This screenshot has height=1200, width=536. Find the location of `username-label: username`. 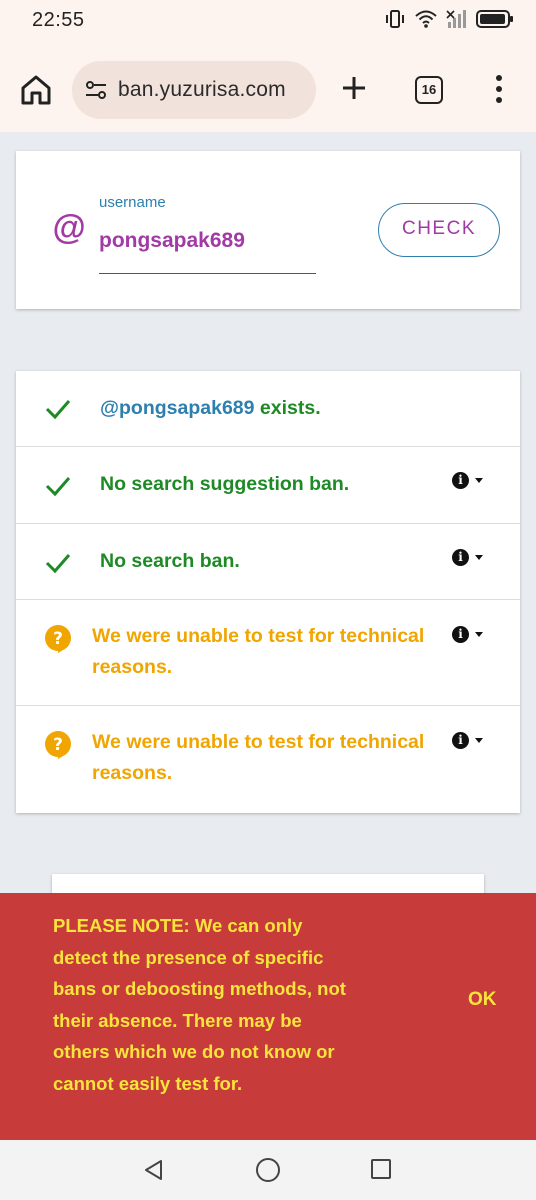

username-label: username is located at coordinates (132, 202).